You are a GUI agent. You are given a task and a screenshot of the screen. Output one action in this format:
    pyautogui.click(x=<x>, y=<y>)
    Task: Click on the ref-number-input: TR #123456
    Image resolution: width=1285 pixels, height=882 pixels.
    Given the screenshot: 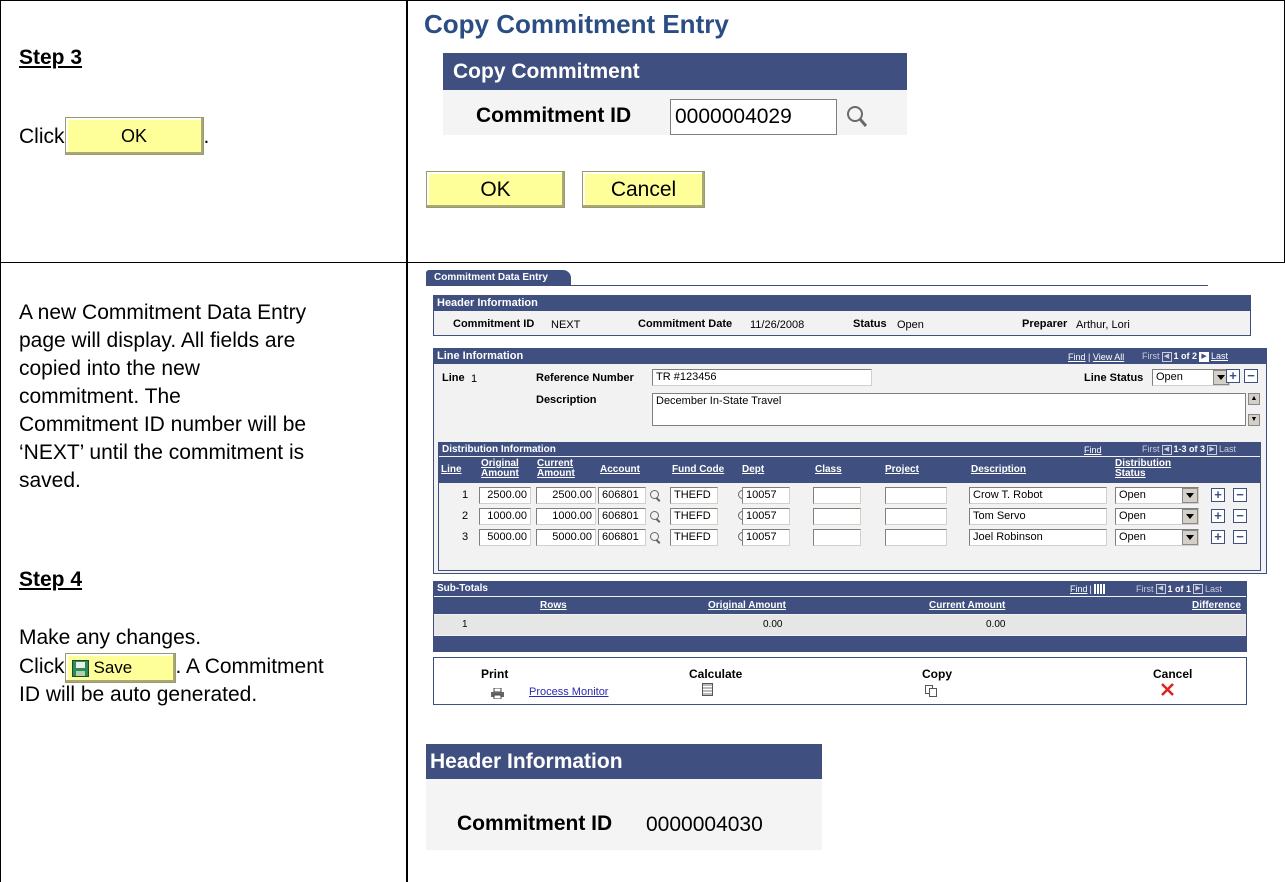 What is the action you would take?
    pyautogui.click(x=762, y=377)
    